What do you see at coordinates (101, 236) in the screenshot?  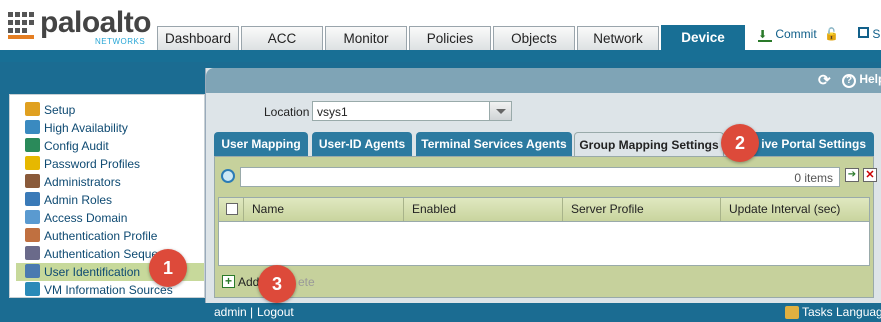 I see `sidebar-item-label: Authentication Profile` at bounding box center [101, 236].